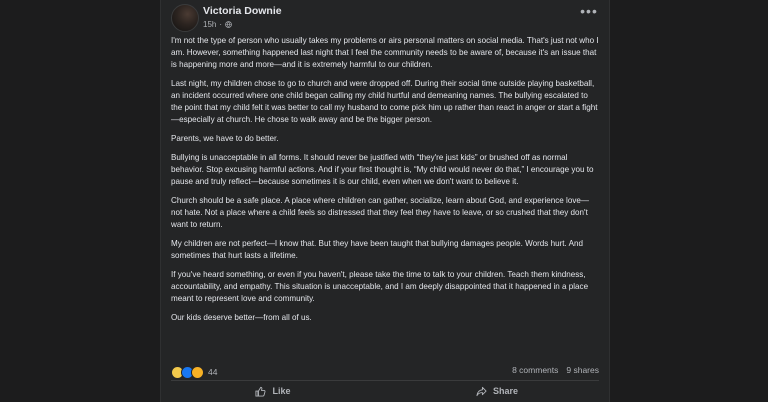 The width and height of the screenshot is (768, 402). I want to click on reaction-count: 44, so click(213, 372).